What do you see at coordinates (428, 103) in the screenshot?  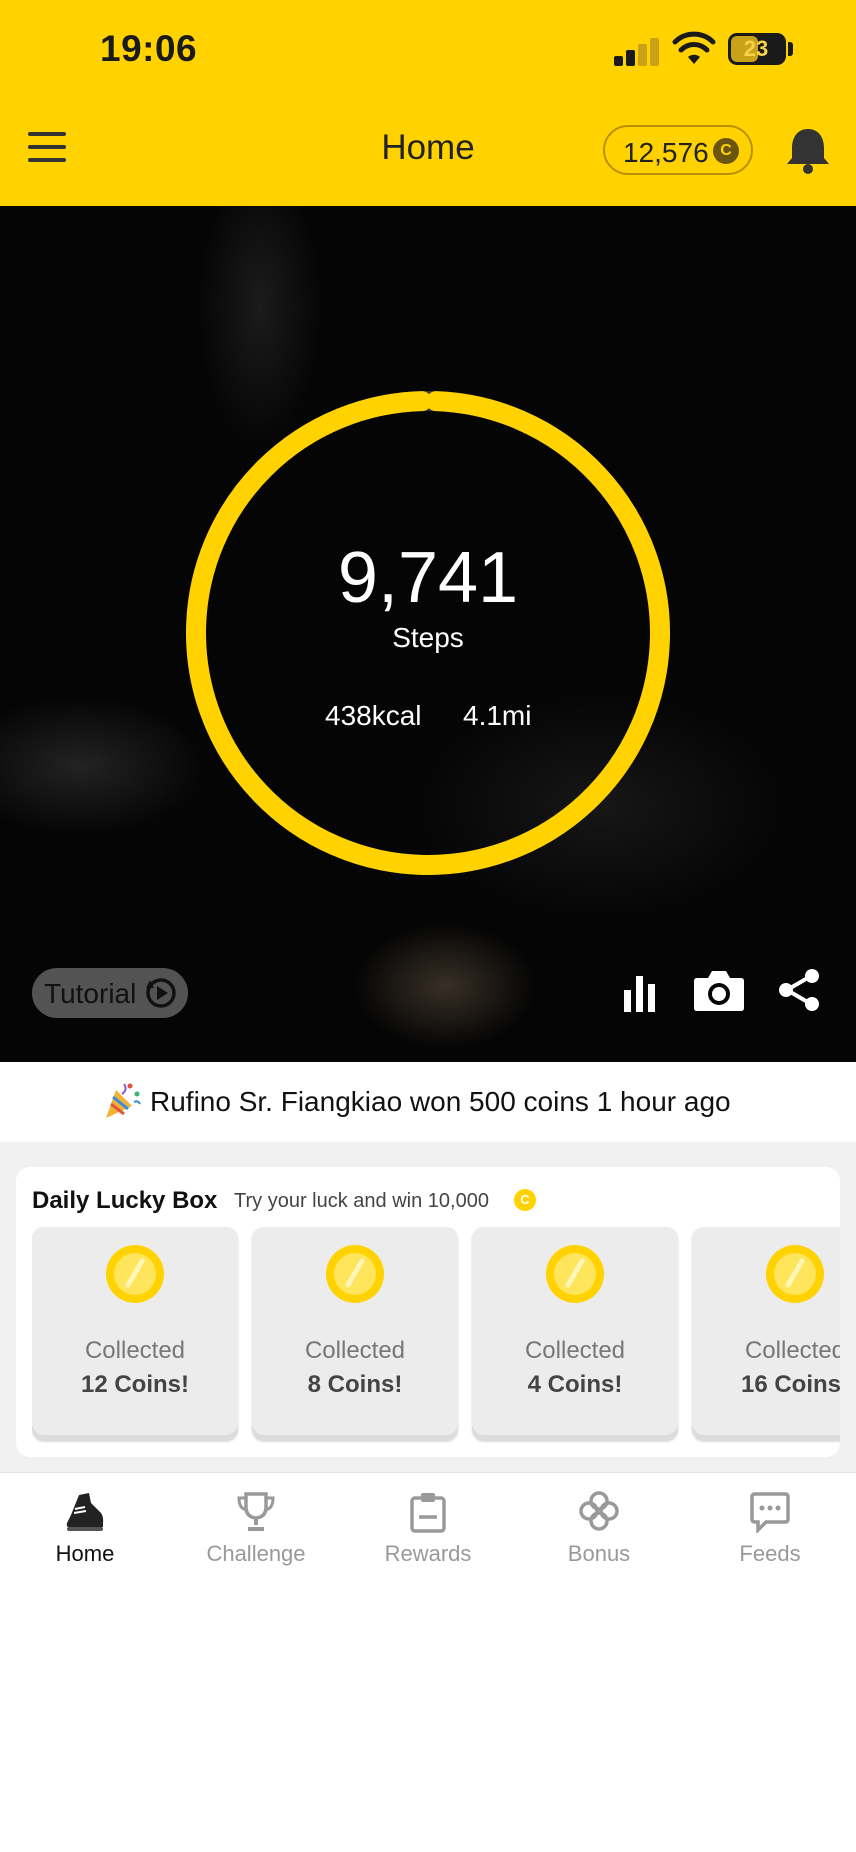 I see `top-bar: 19:06 23 Home 12,576 C` at bounding box center [428, 103].